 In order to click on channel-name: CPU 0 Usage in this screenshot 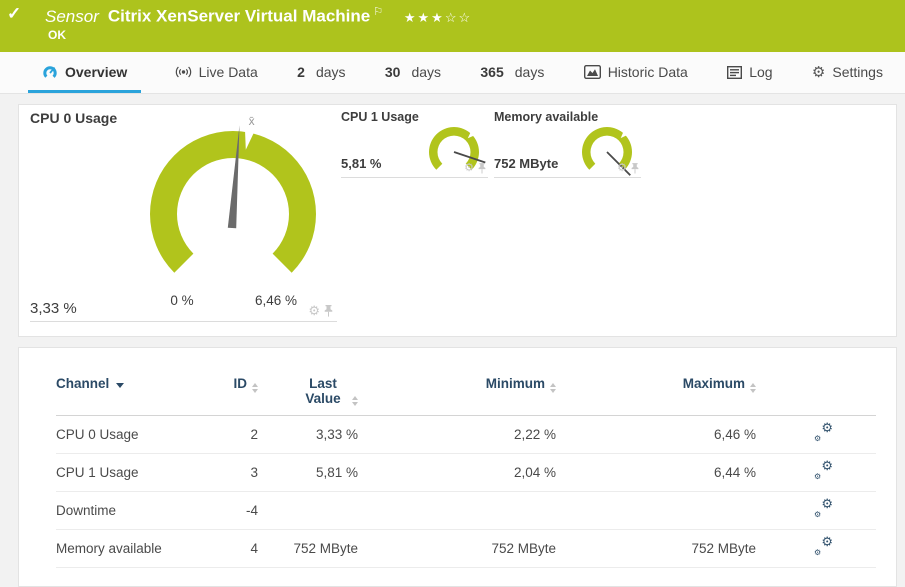, I will do `click(141, 434)`.